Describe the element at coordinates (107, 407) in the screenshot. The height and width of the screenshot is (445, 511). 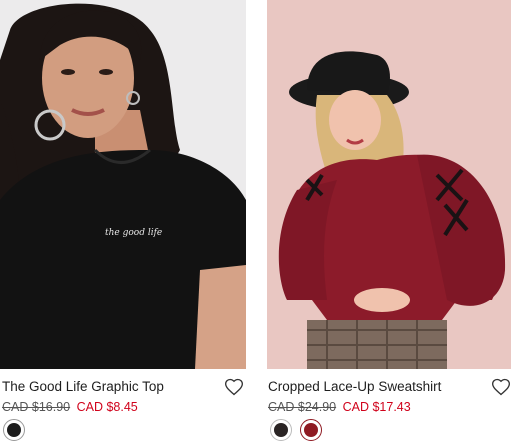
I see `sale-price: CAD $8.45` at that location.